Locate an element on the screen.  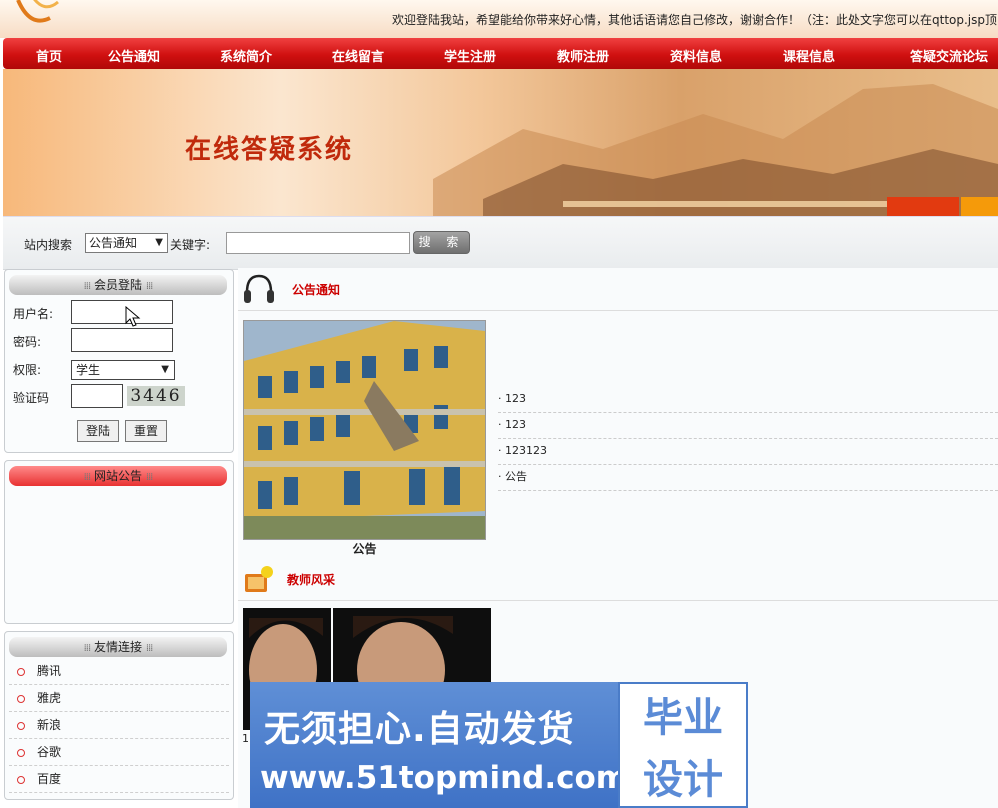
search-category-select: 公告通知 ▼ is located at coordinates (126, 243).